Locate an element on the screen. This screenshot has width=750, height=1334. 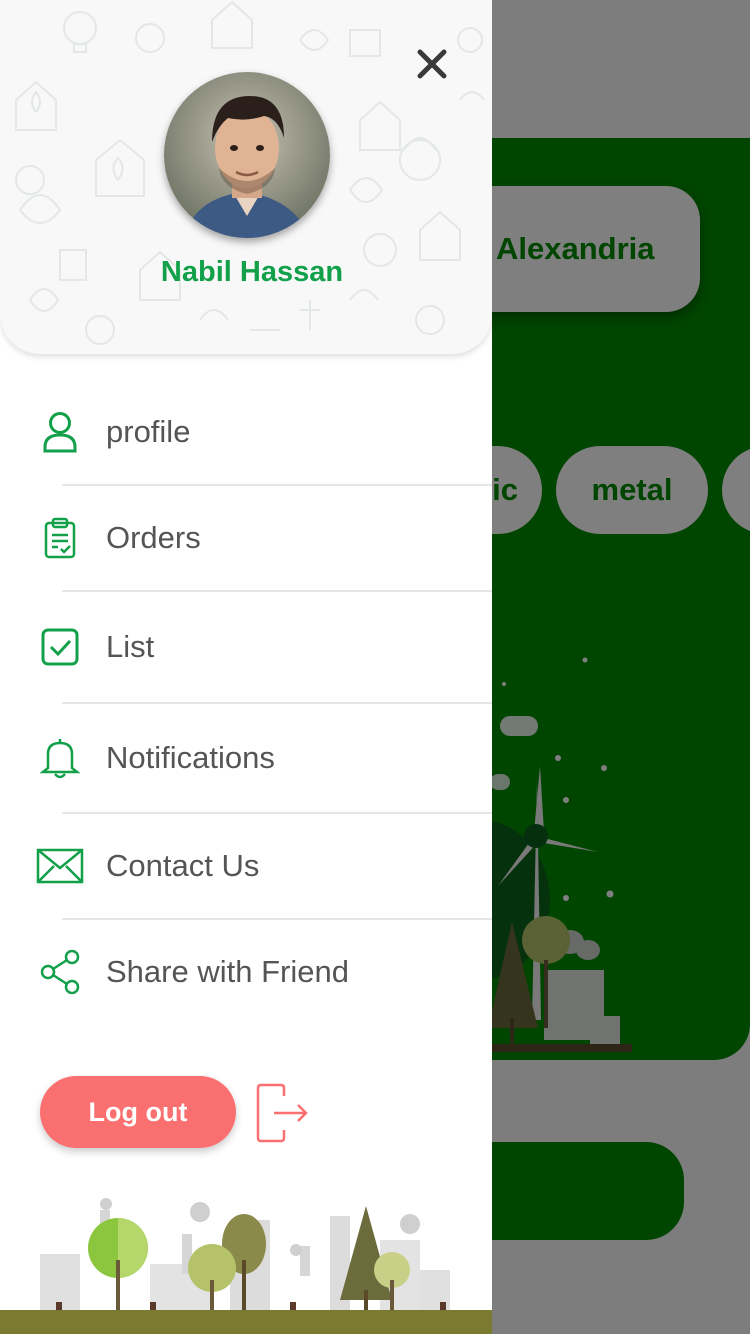
avatar-photo is located at coordinates (247, 155).